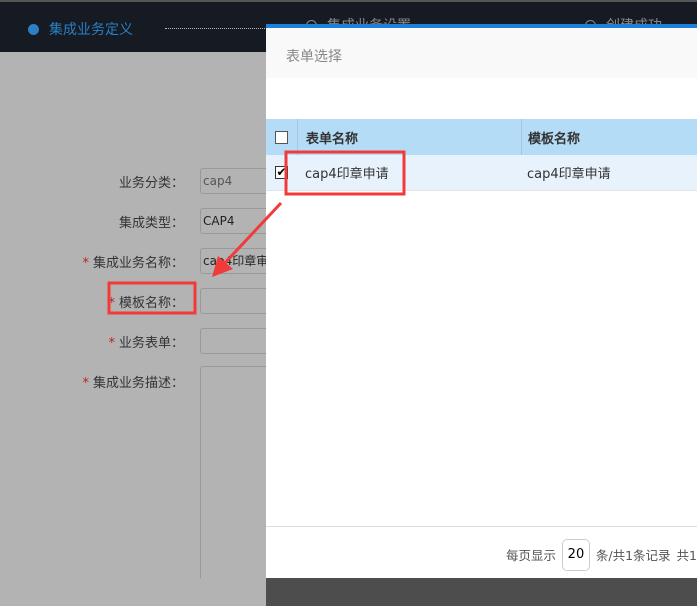  Describe the element at coordinates (569, 174) in the screenshot. I see `cell-template-name: cap4印章申请` at that location.